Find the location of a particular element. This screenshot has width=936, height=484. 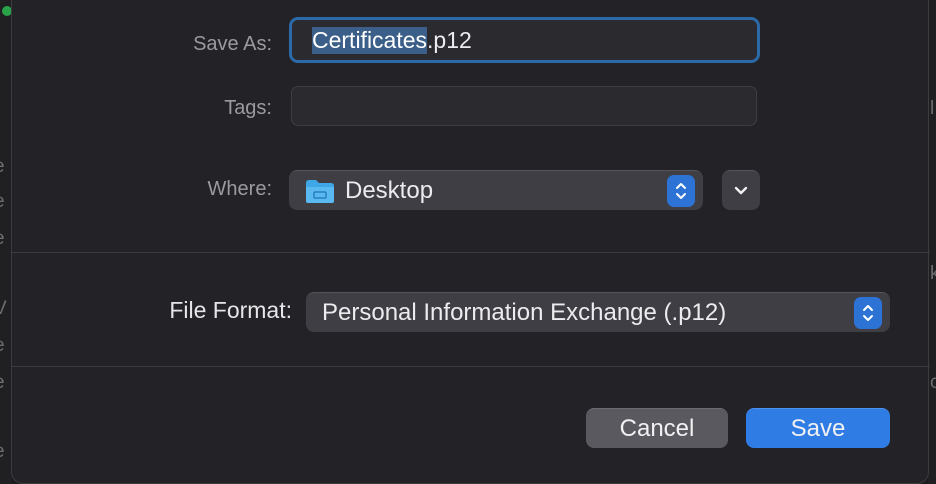

file-format-popup: Personal Information Exchange (.p12) is located at coordinates (598, 312).